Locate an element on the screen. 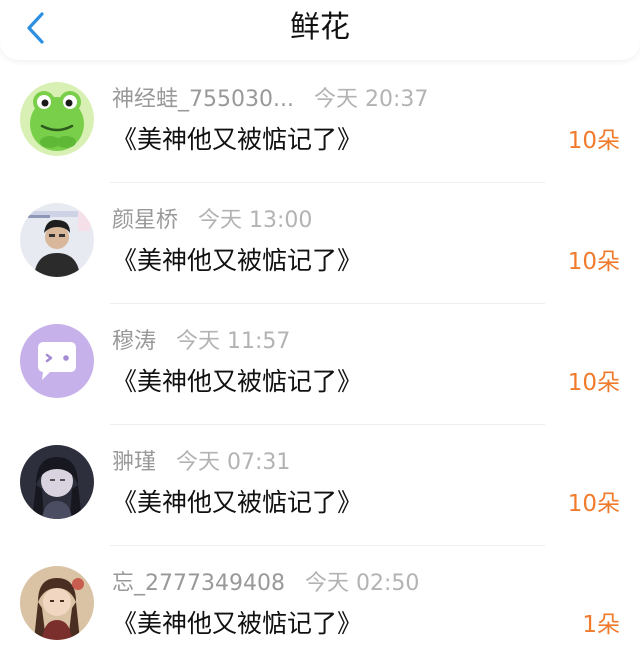 This screenshot has width=640, height=667. dark-anime-avatar-icon is located at coordinates (57, 482).